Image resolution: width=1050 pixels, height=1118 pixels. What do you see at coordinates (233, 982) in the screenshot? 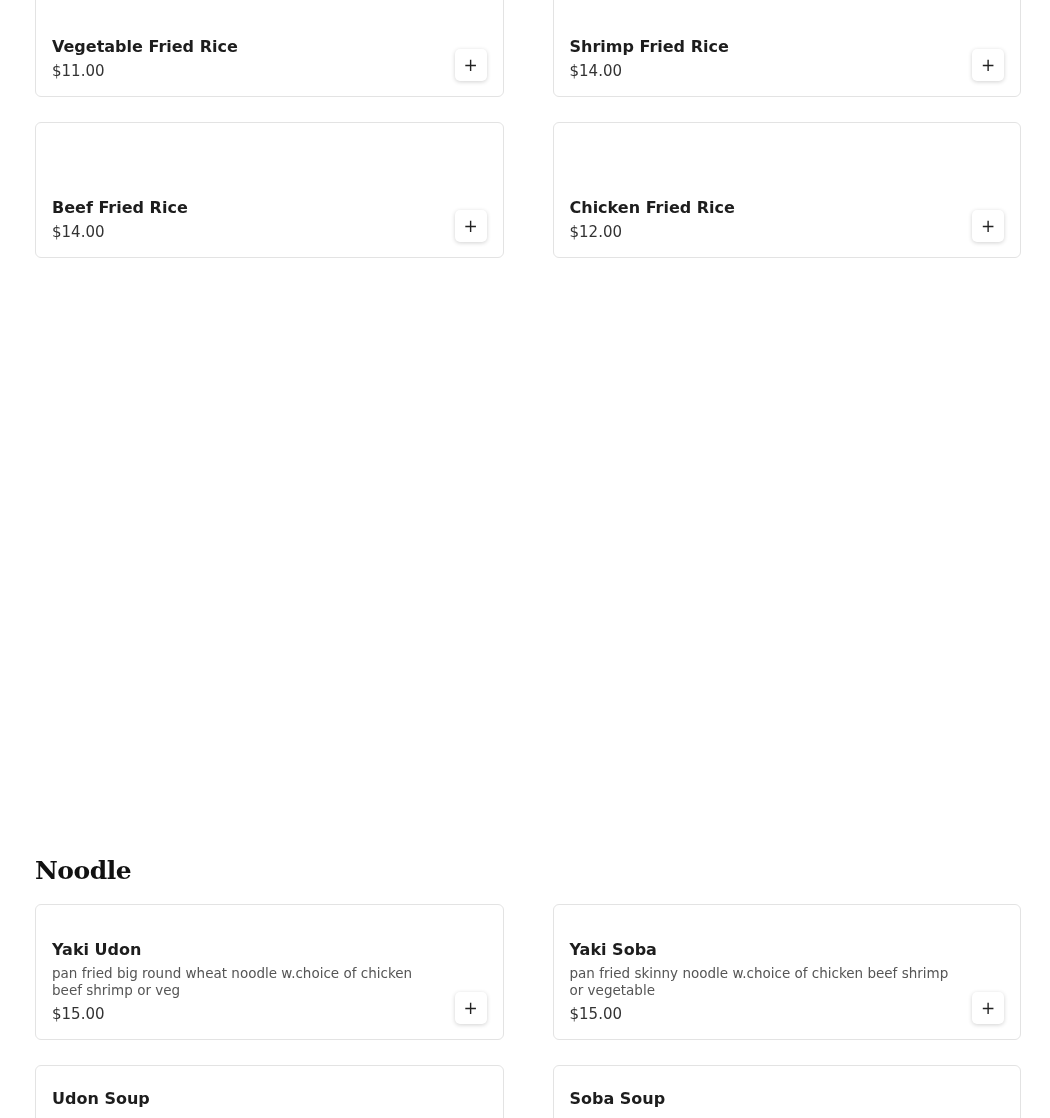
I see `item-description: pan fried big round wheat noodle w.choice of chicken beef shrimp or veg` at bounding box center [233, 982].